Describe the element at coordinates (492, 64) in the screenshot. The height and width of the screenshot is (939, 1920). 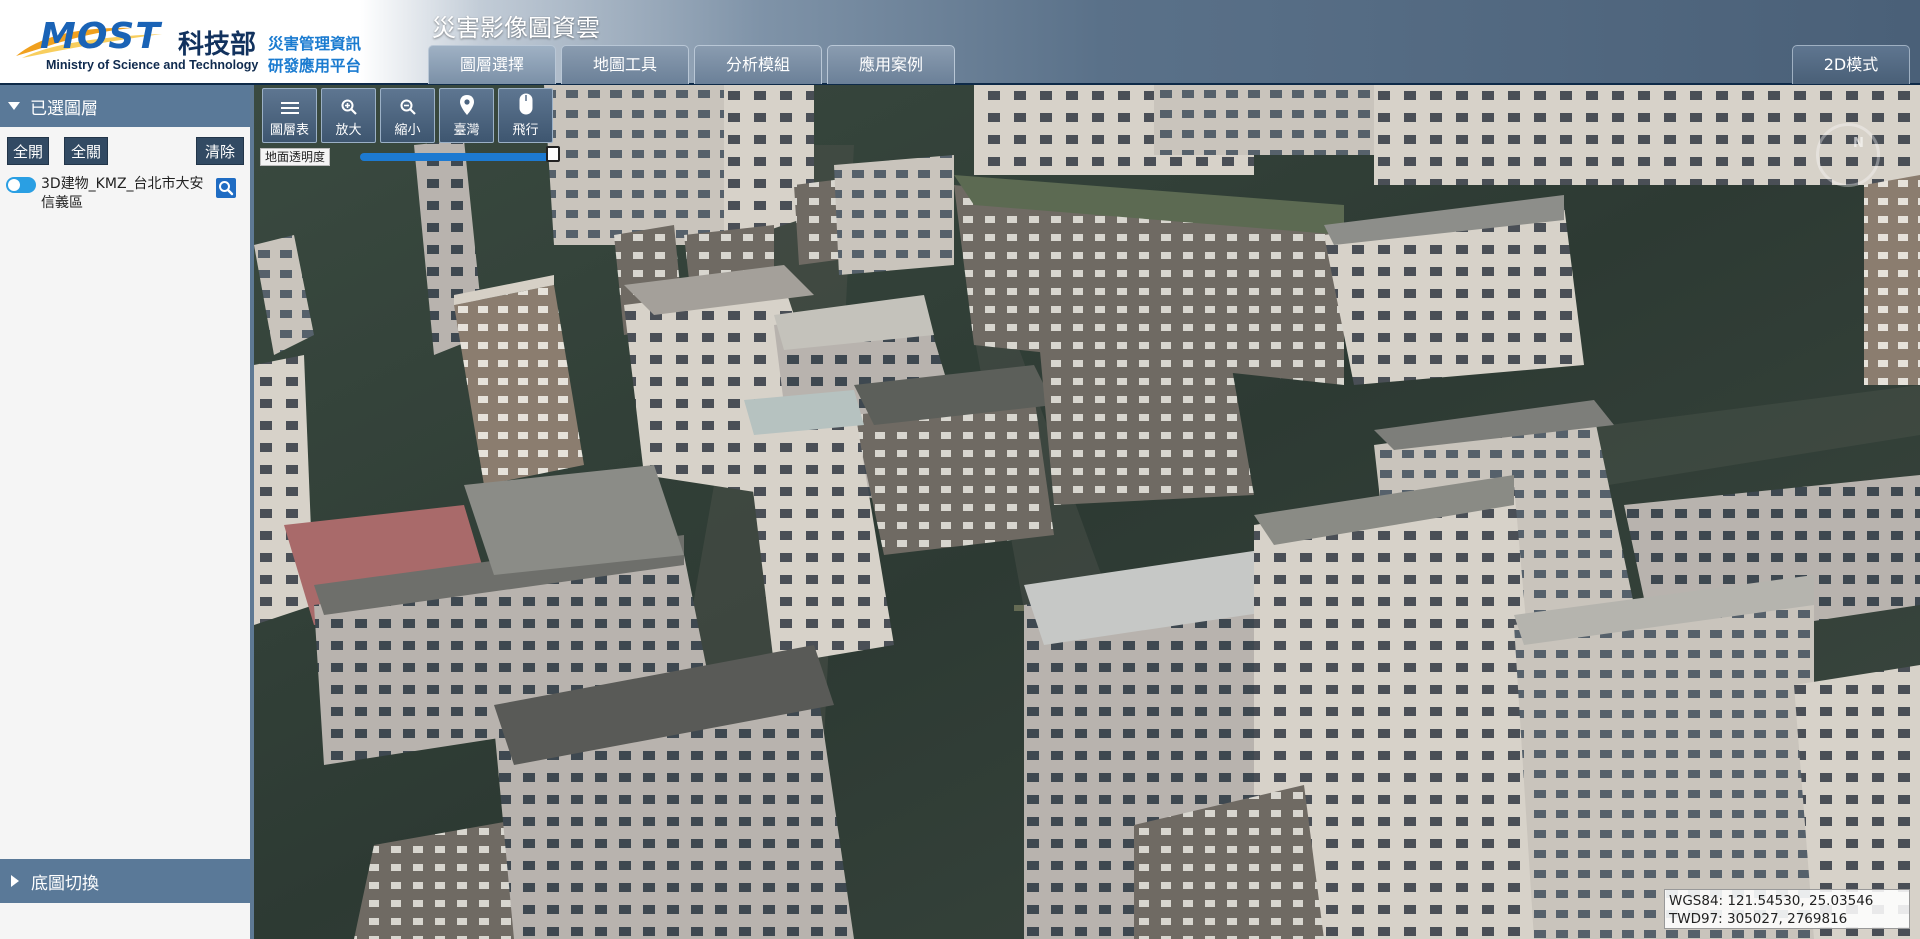
I see `tab-layer-select: 圖層選擇` at that location.